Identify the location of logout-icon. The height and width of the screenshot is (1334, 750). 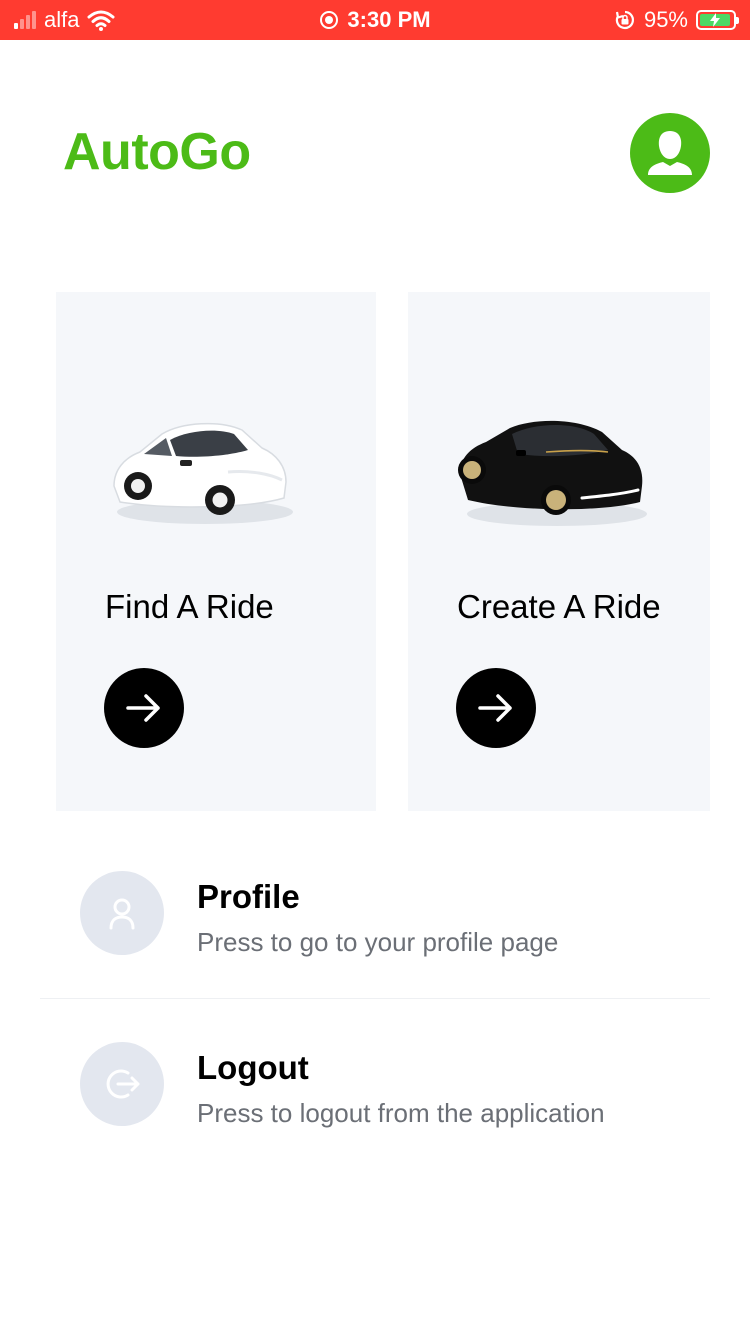
(123, 1084).